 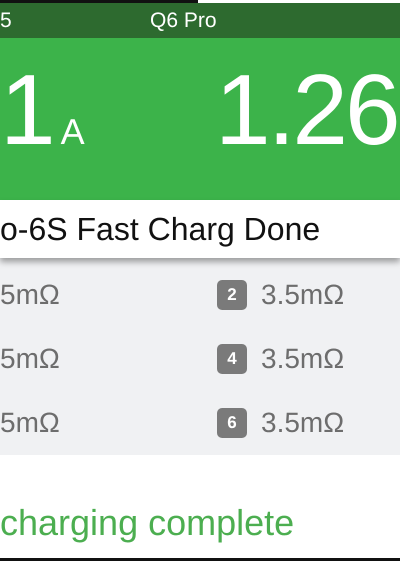 I want to click on header-text: 5, so click(x=6, y=20).